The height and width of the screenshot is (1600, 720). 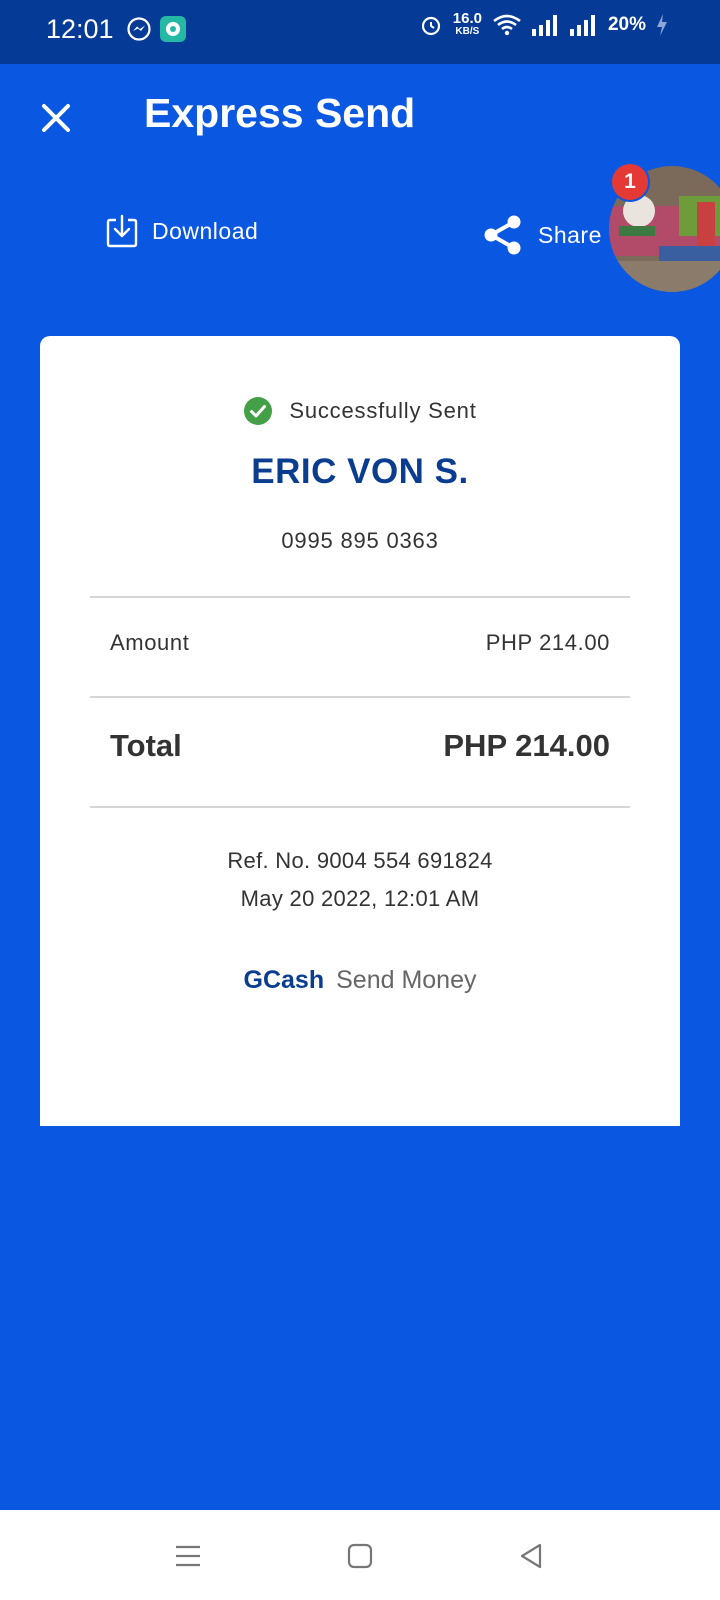 What do you see at coordinates (406, 980) in the screenshot?
I see `brand-service: Send Money` at bounding box center [406, 980].